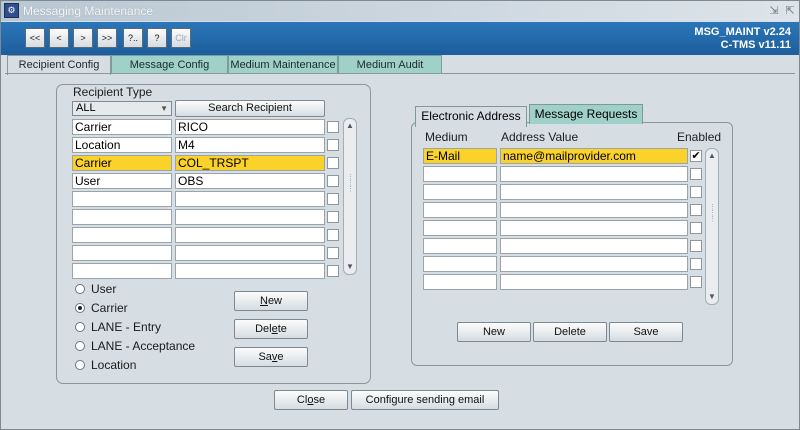 Image resolution: width=800 pixels, height=430 pixels. Describe the element at coordinates (83, 38) in the screenshot. I see `next-record-button: >` at that location.